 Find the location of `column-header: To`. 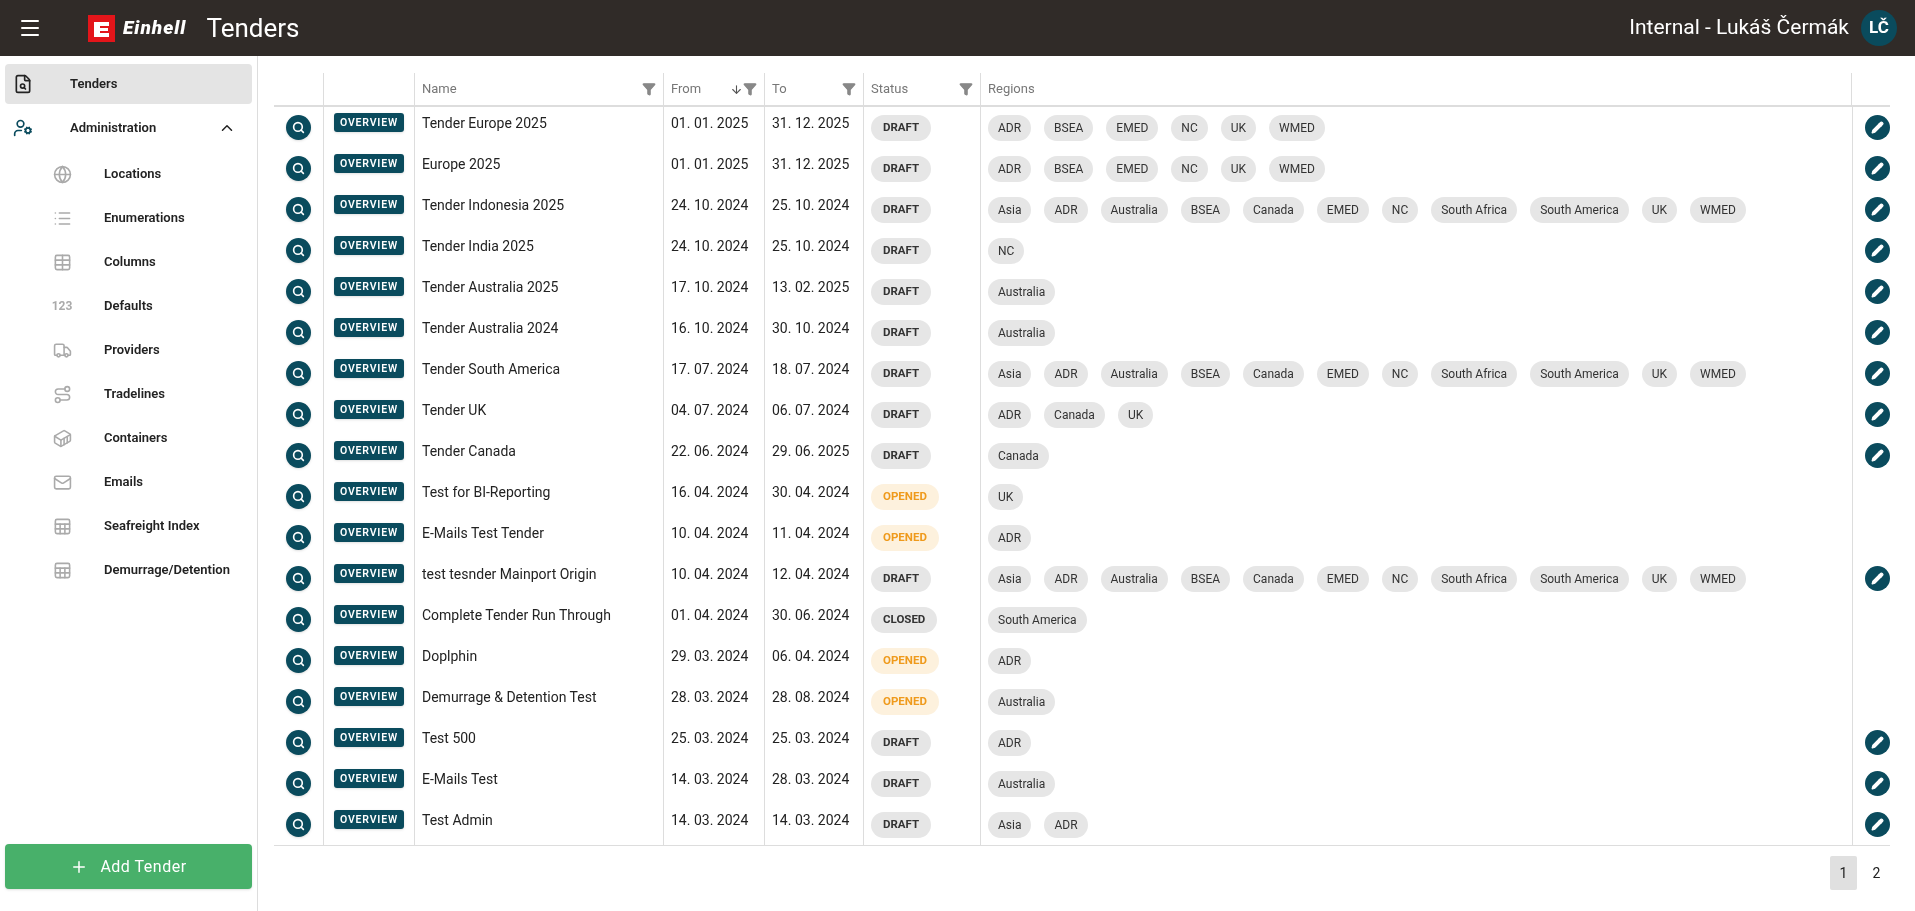

column-header: To is located at coordinates (779, 89).